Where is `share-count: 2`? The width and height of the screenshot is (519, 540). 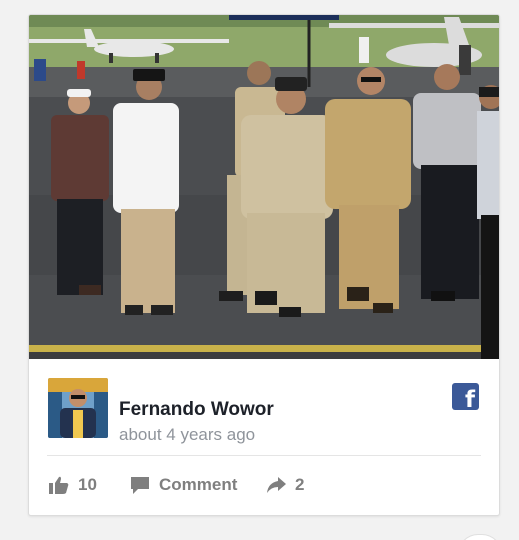 share-count: 2 is located at coordinates (300, 484).